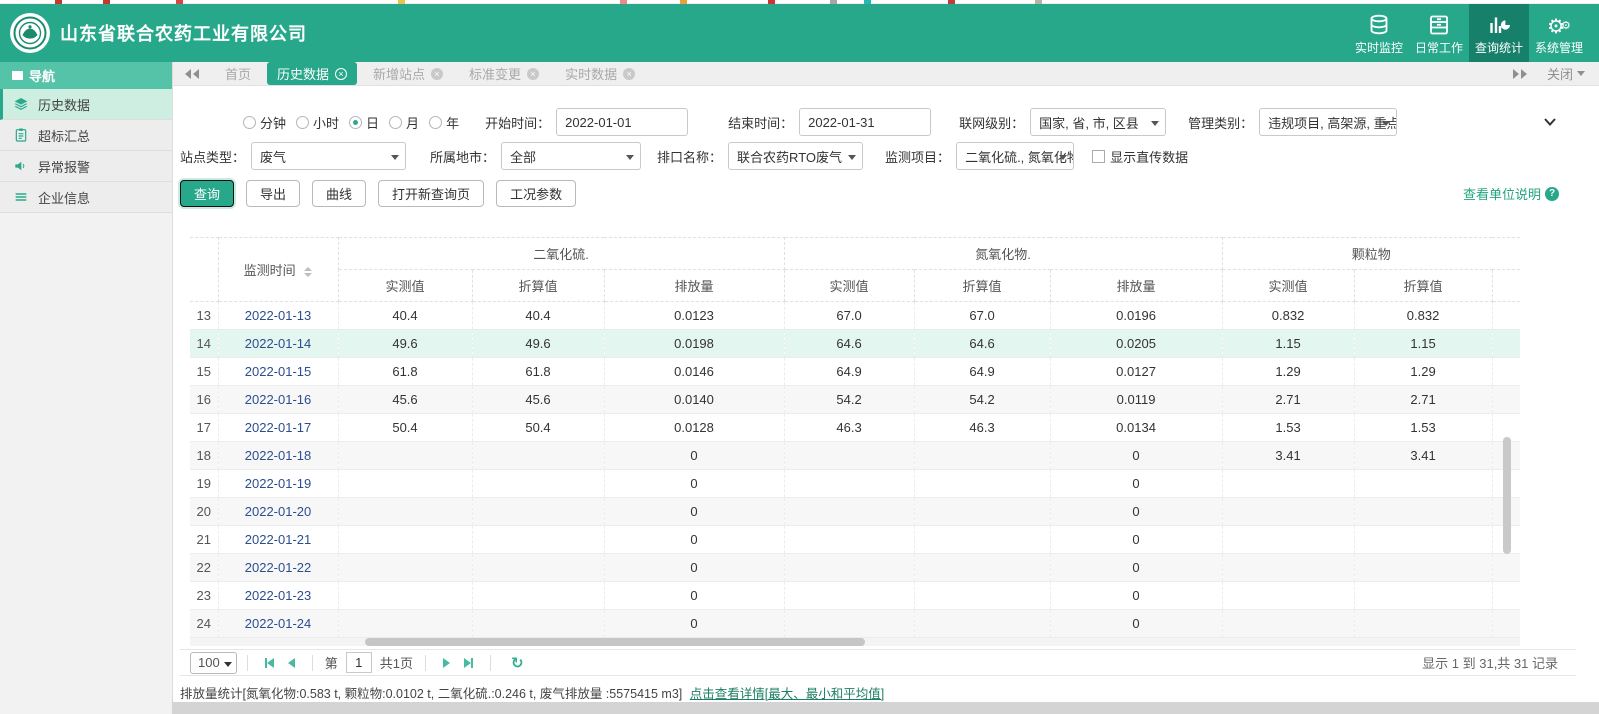  I want to click on last-page-button, so click(468, 662).